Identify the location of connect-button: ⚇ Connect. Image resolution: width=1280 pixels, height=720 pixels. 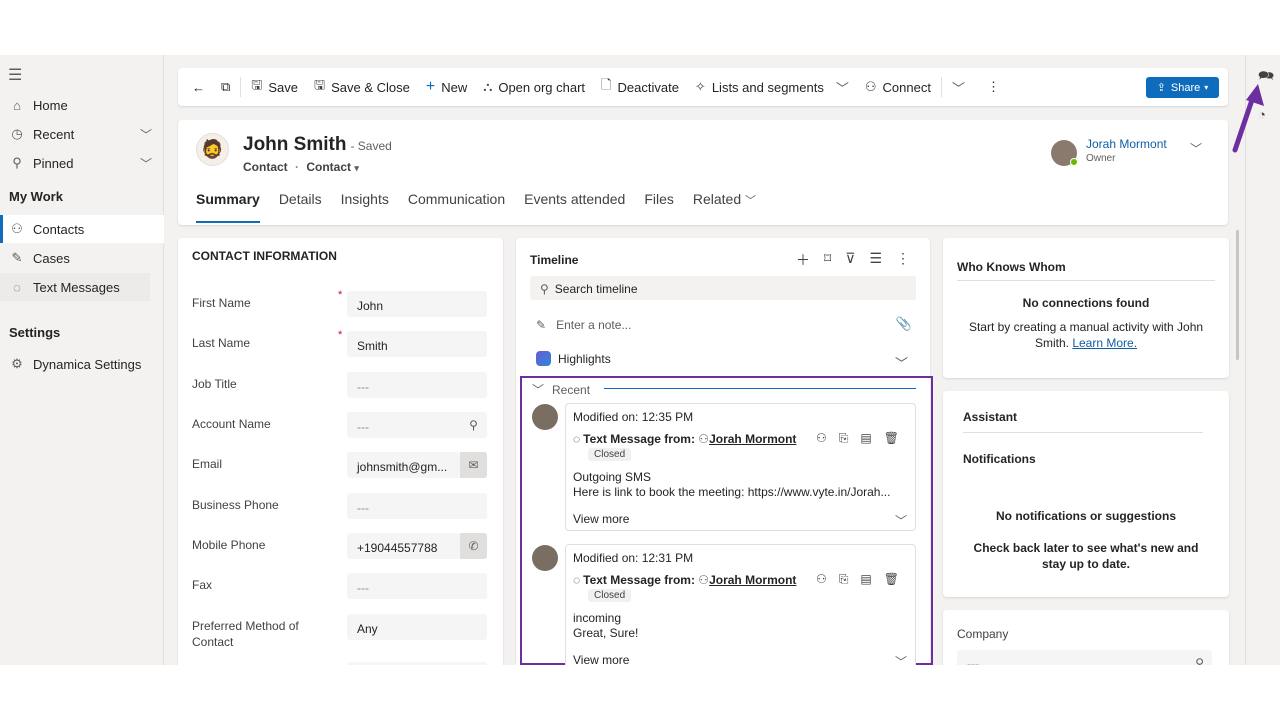
(898, 87).